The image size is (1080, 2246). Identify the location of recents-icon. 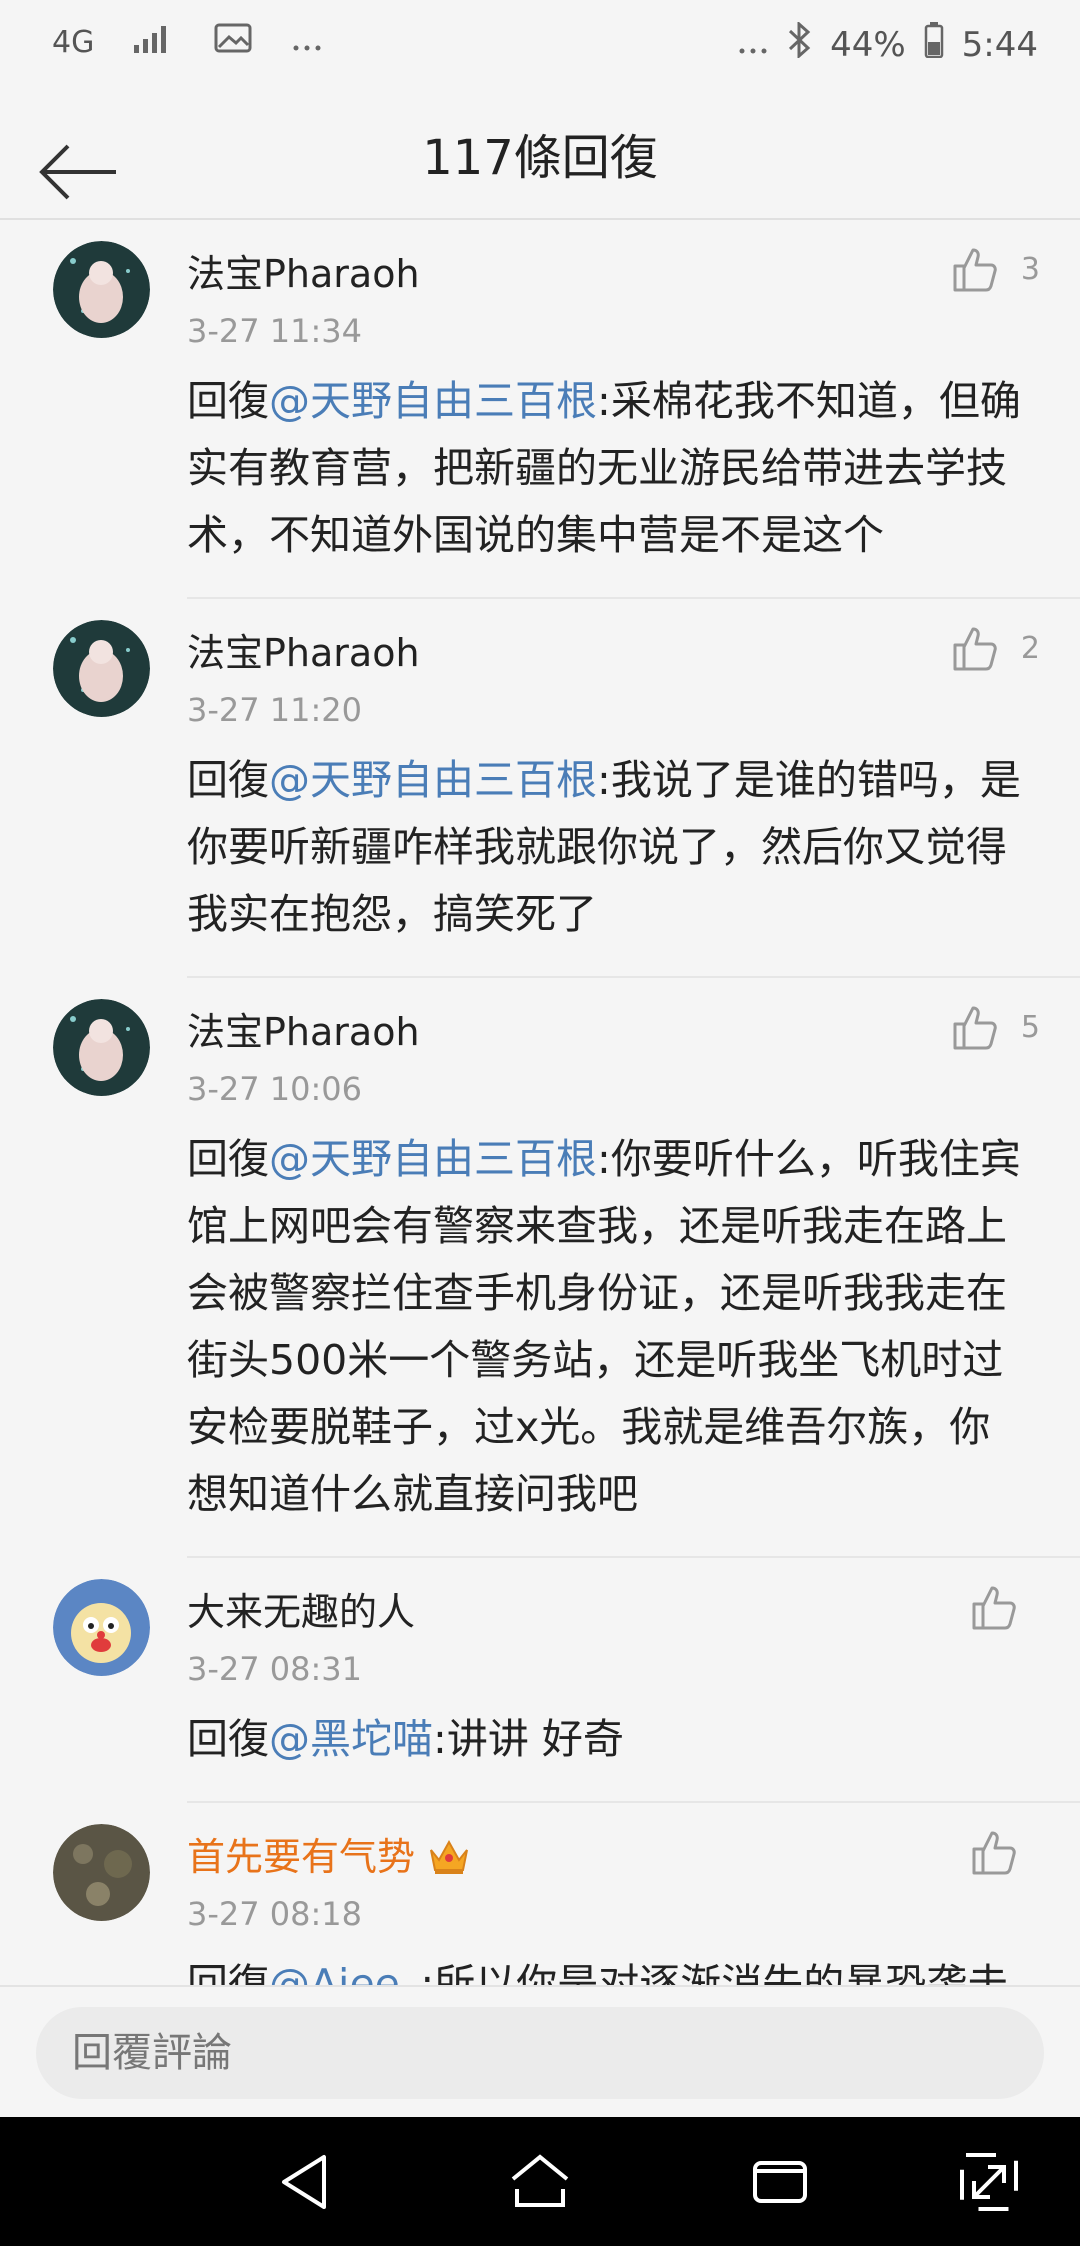
(780, 2182).